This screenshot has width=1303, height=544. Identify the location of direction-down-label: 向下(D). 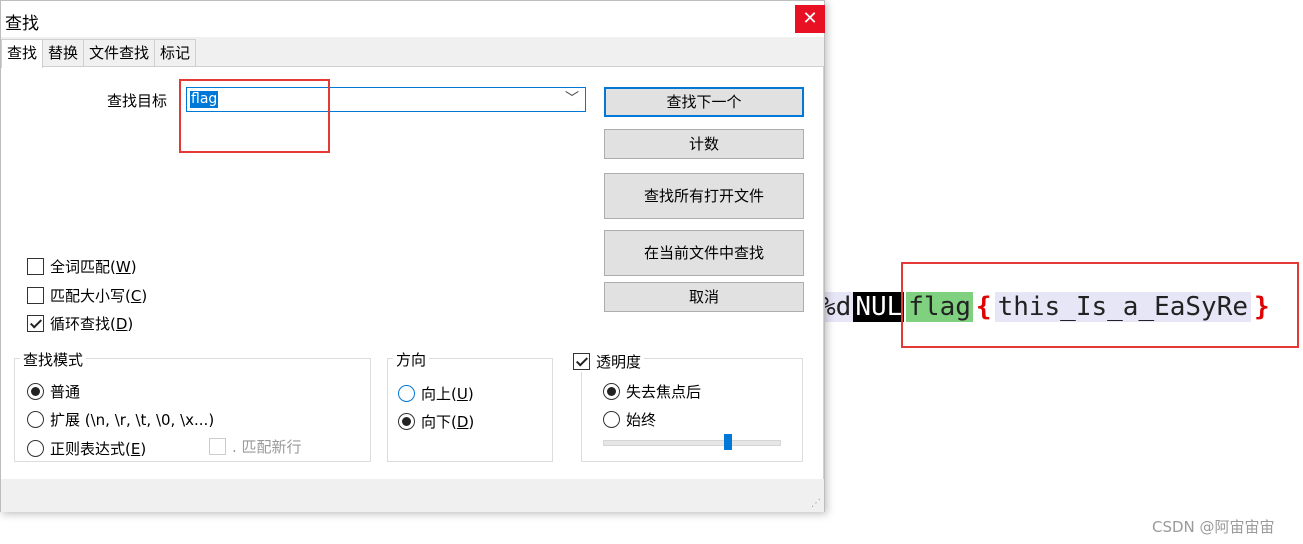
(448, 422).